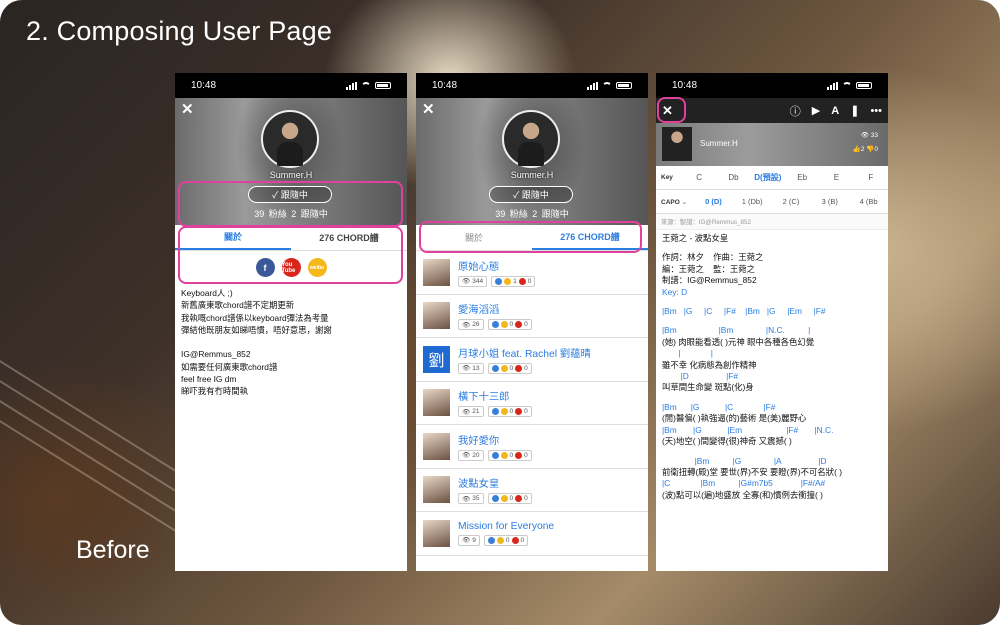  I want to click on key-option: E, so click(836, 177).